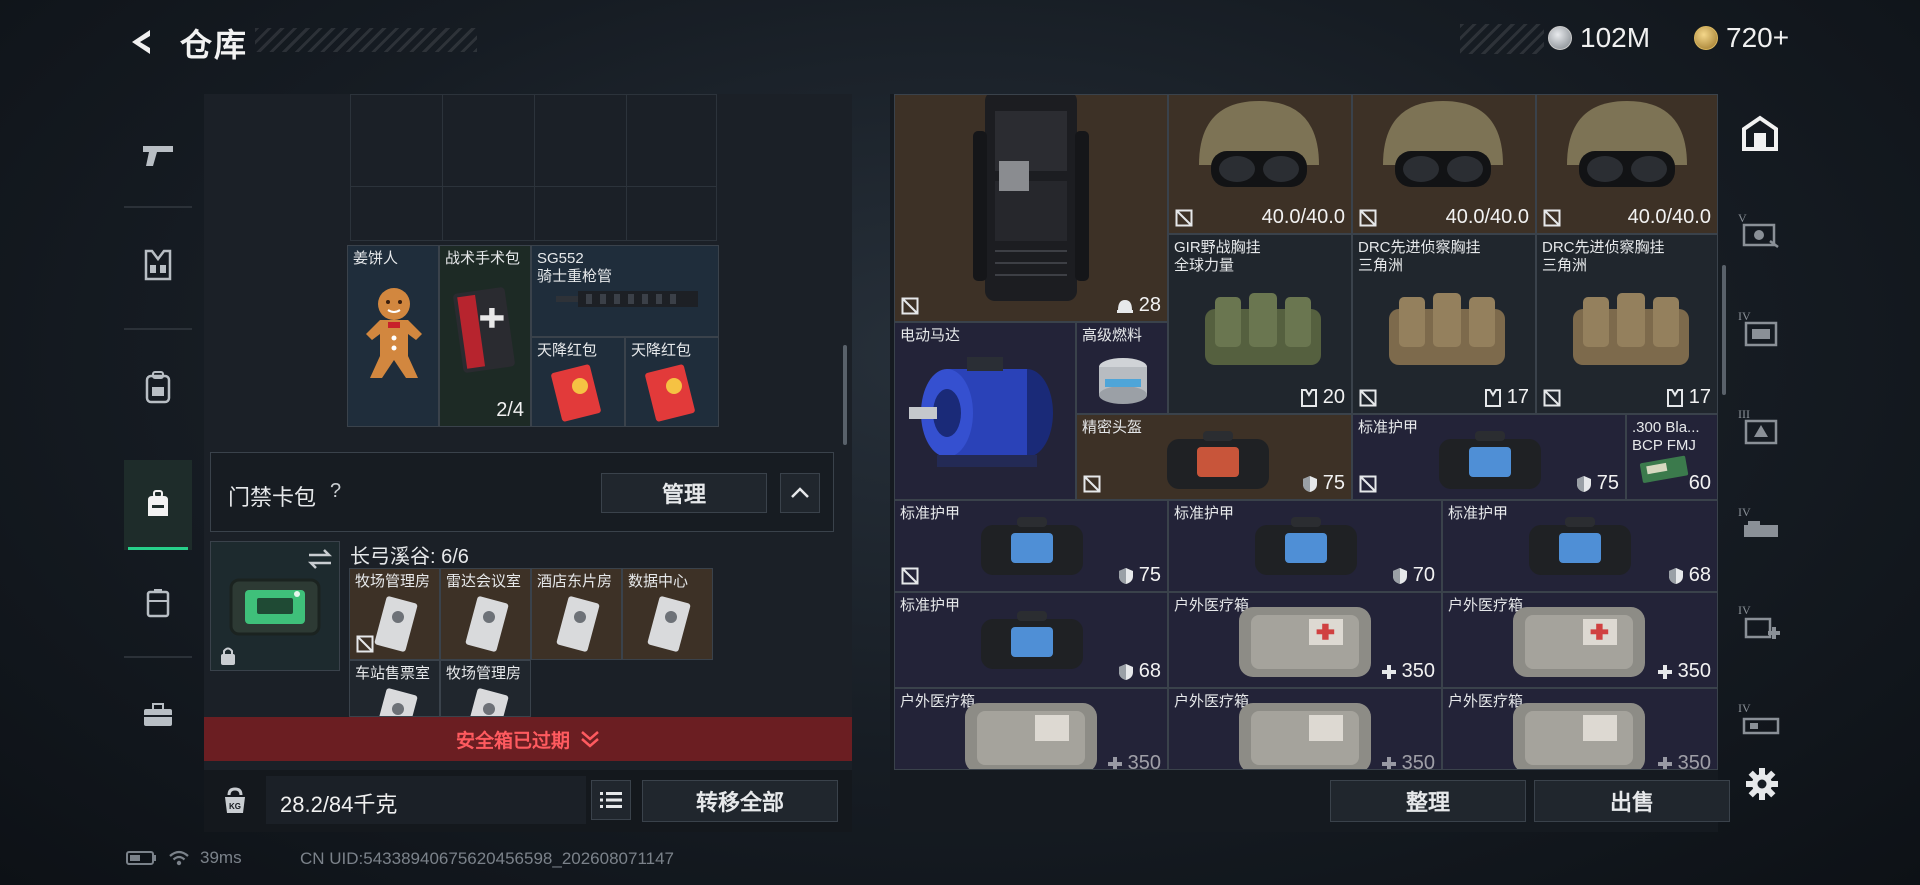 This screenshot has width=1920, height=885. Describe the element at coordinates (575, 267) in the screenshot. I see `item-label: SG552 骑士重枪管` at that location.